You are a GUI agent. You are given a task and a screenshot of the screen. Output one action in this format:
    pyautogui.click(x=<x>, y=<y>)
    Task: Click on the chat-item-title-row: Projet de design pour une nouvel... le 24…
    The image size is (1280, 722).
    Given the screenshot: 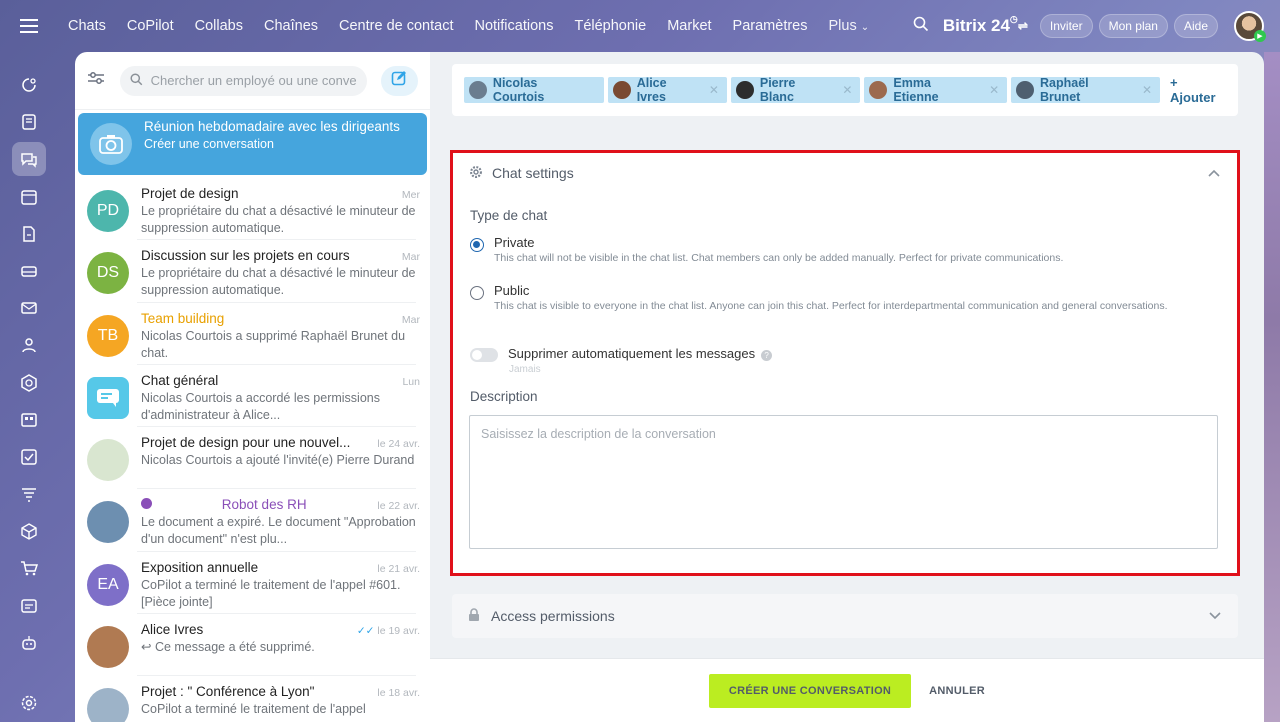 What is the action you would take?
    pyautogui.click(x=280, y=442)
    